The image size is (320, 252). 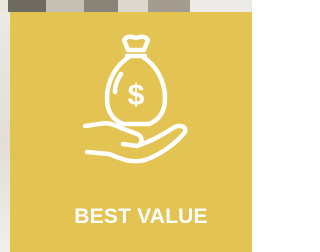 What do you see at coordinates (118, 83) in the screenshot?
I see `money-bag-highlight` at bounding box center [118, 83].